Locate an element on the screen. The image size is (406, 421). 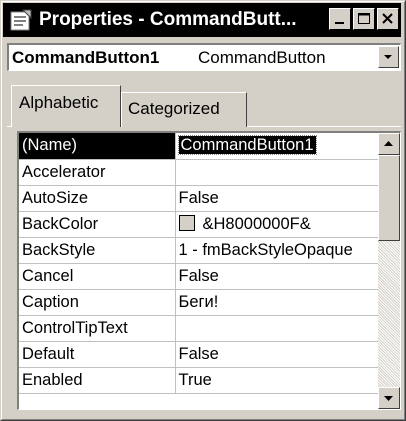
property-row: Enabled True is located at coordinates (199, 380).